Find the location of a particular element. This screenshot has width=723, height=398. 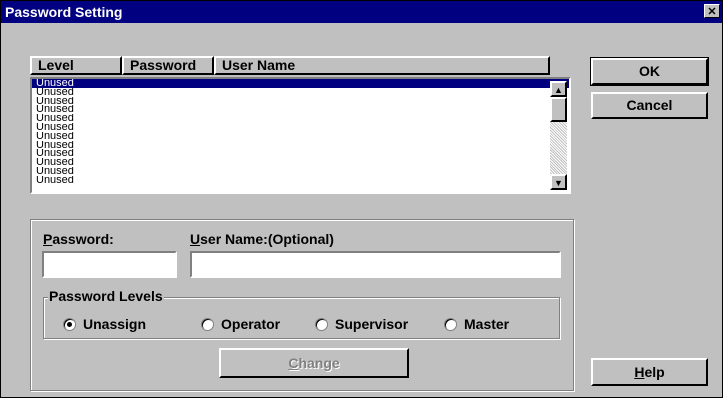

password-label: Password: is located at coordinates (78, 239).